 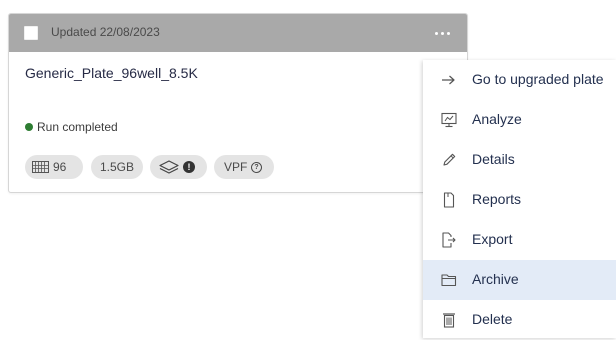 What do you see at coordinates (169, 167) in the screenshot?
I see `layers-icon` at bounding box center [169, 167].